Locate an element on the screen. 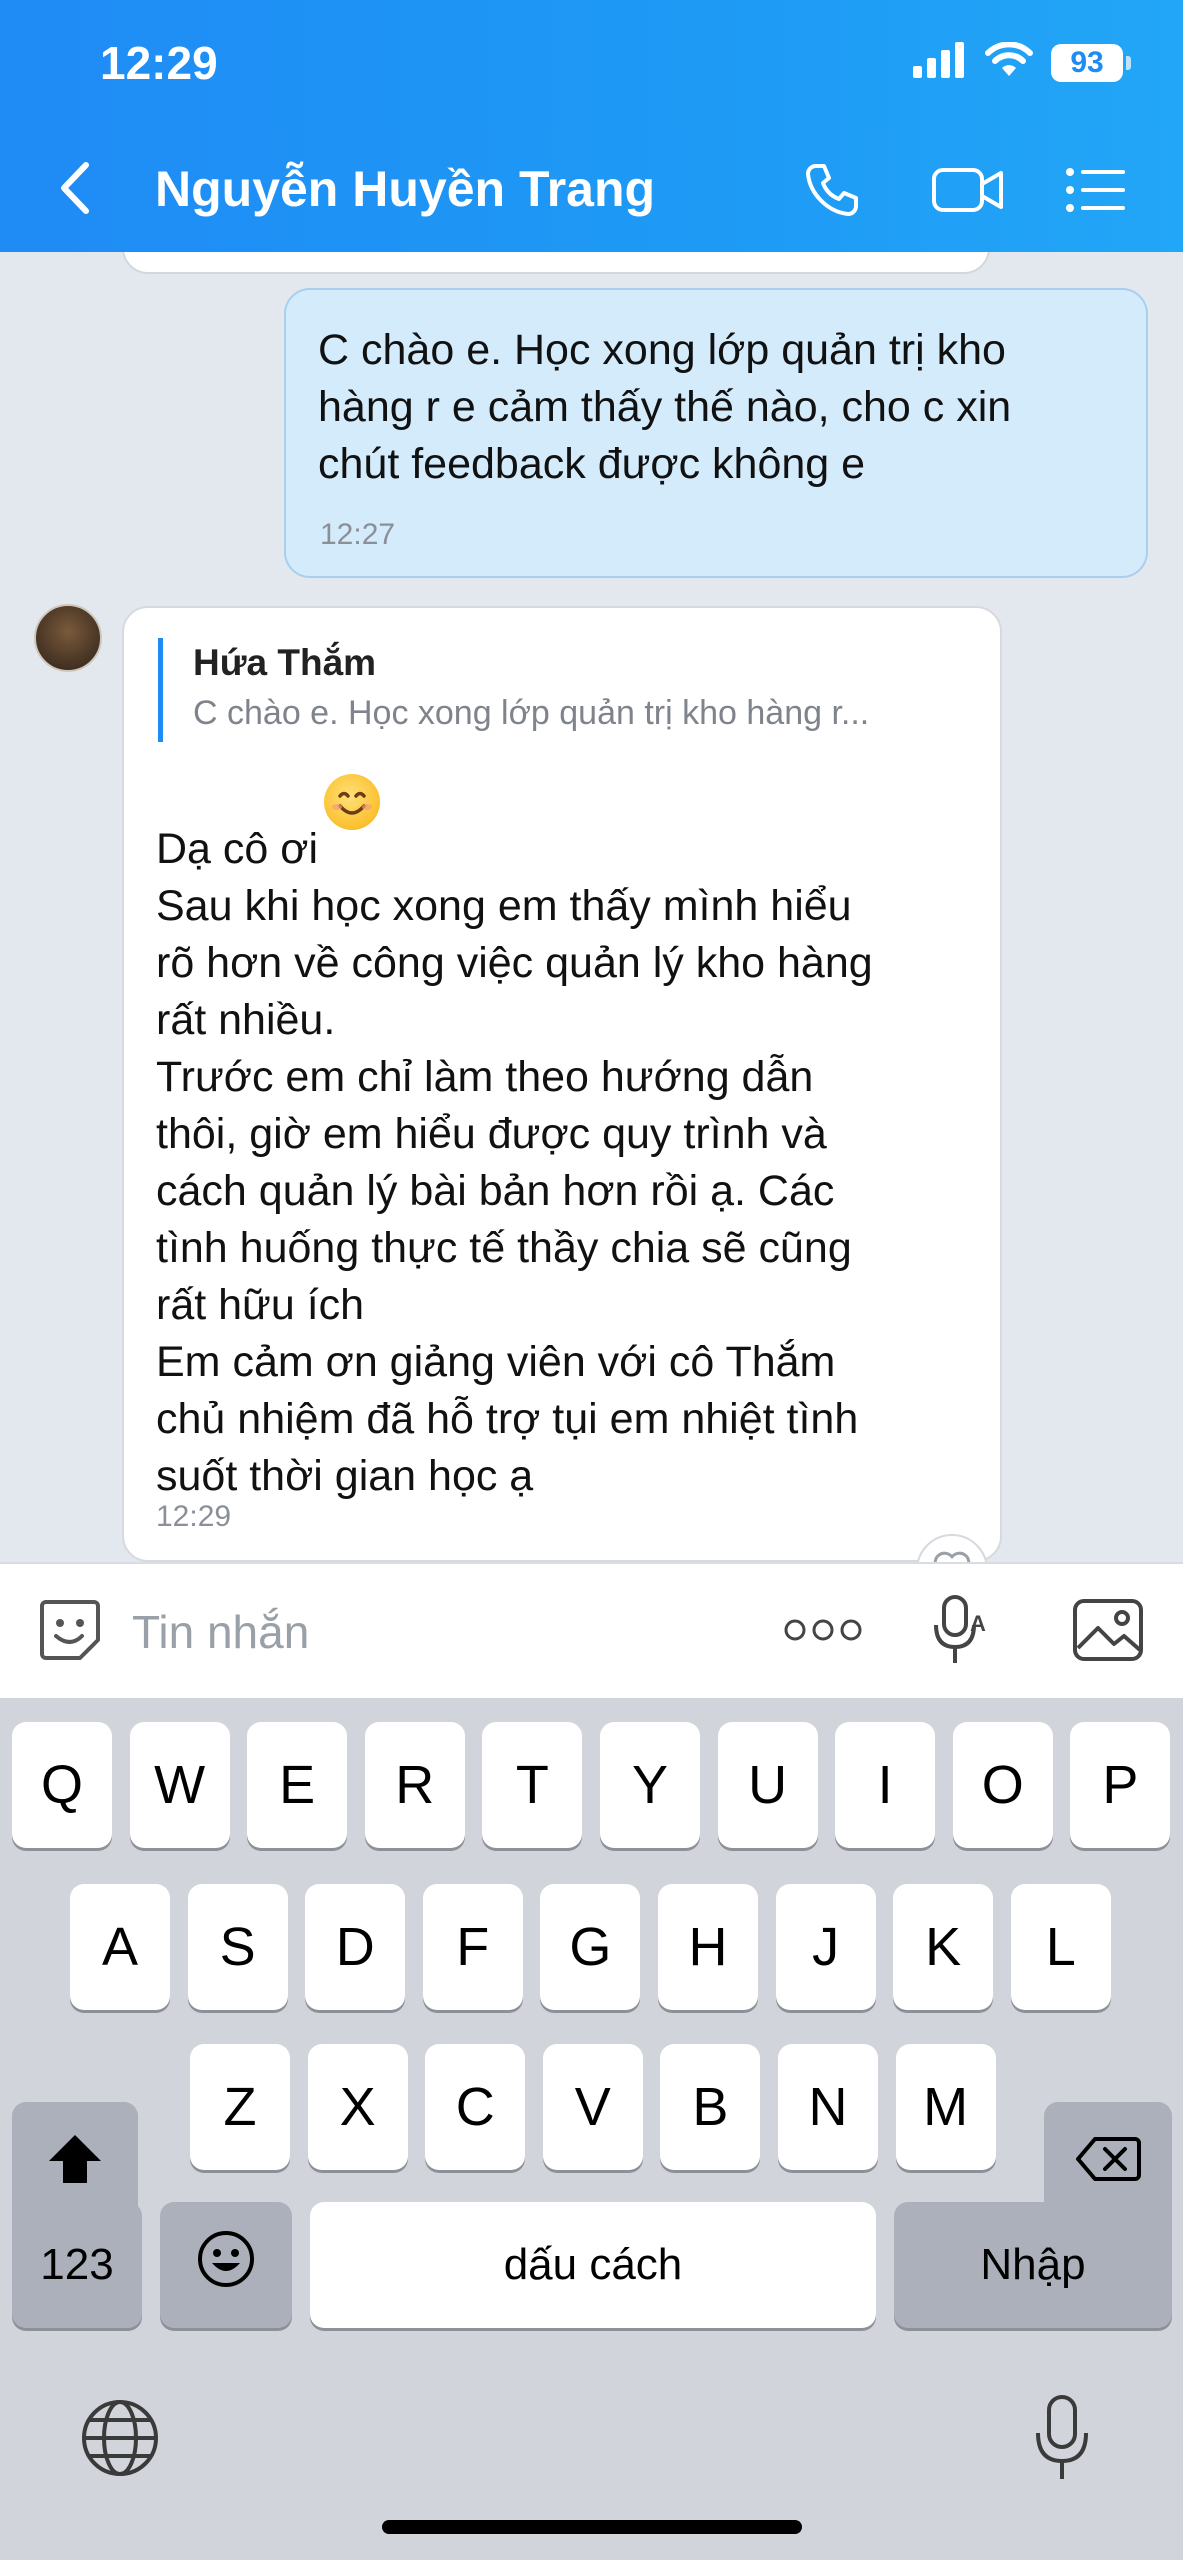  key-g: G is located at coordinates (590, 1947).